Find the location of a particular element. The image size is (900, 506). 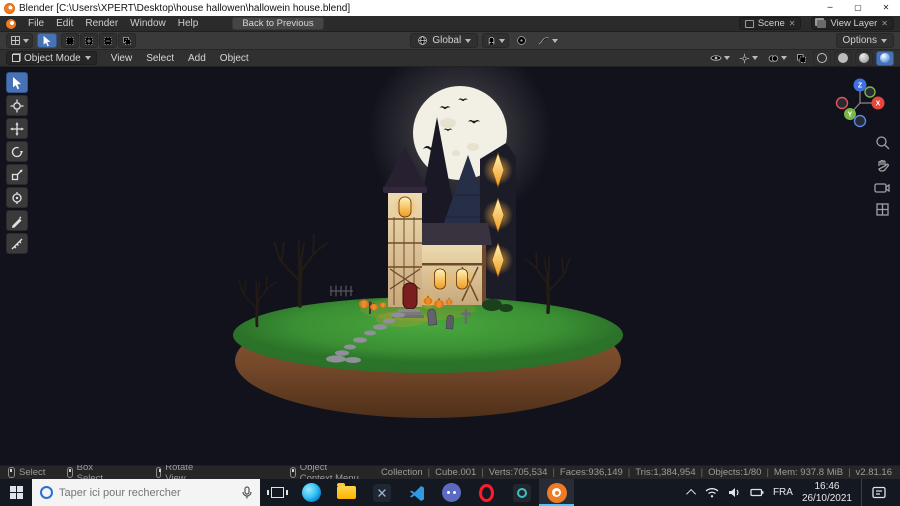

menu-select: Select is located at coordinates (160, 58).